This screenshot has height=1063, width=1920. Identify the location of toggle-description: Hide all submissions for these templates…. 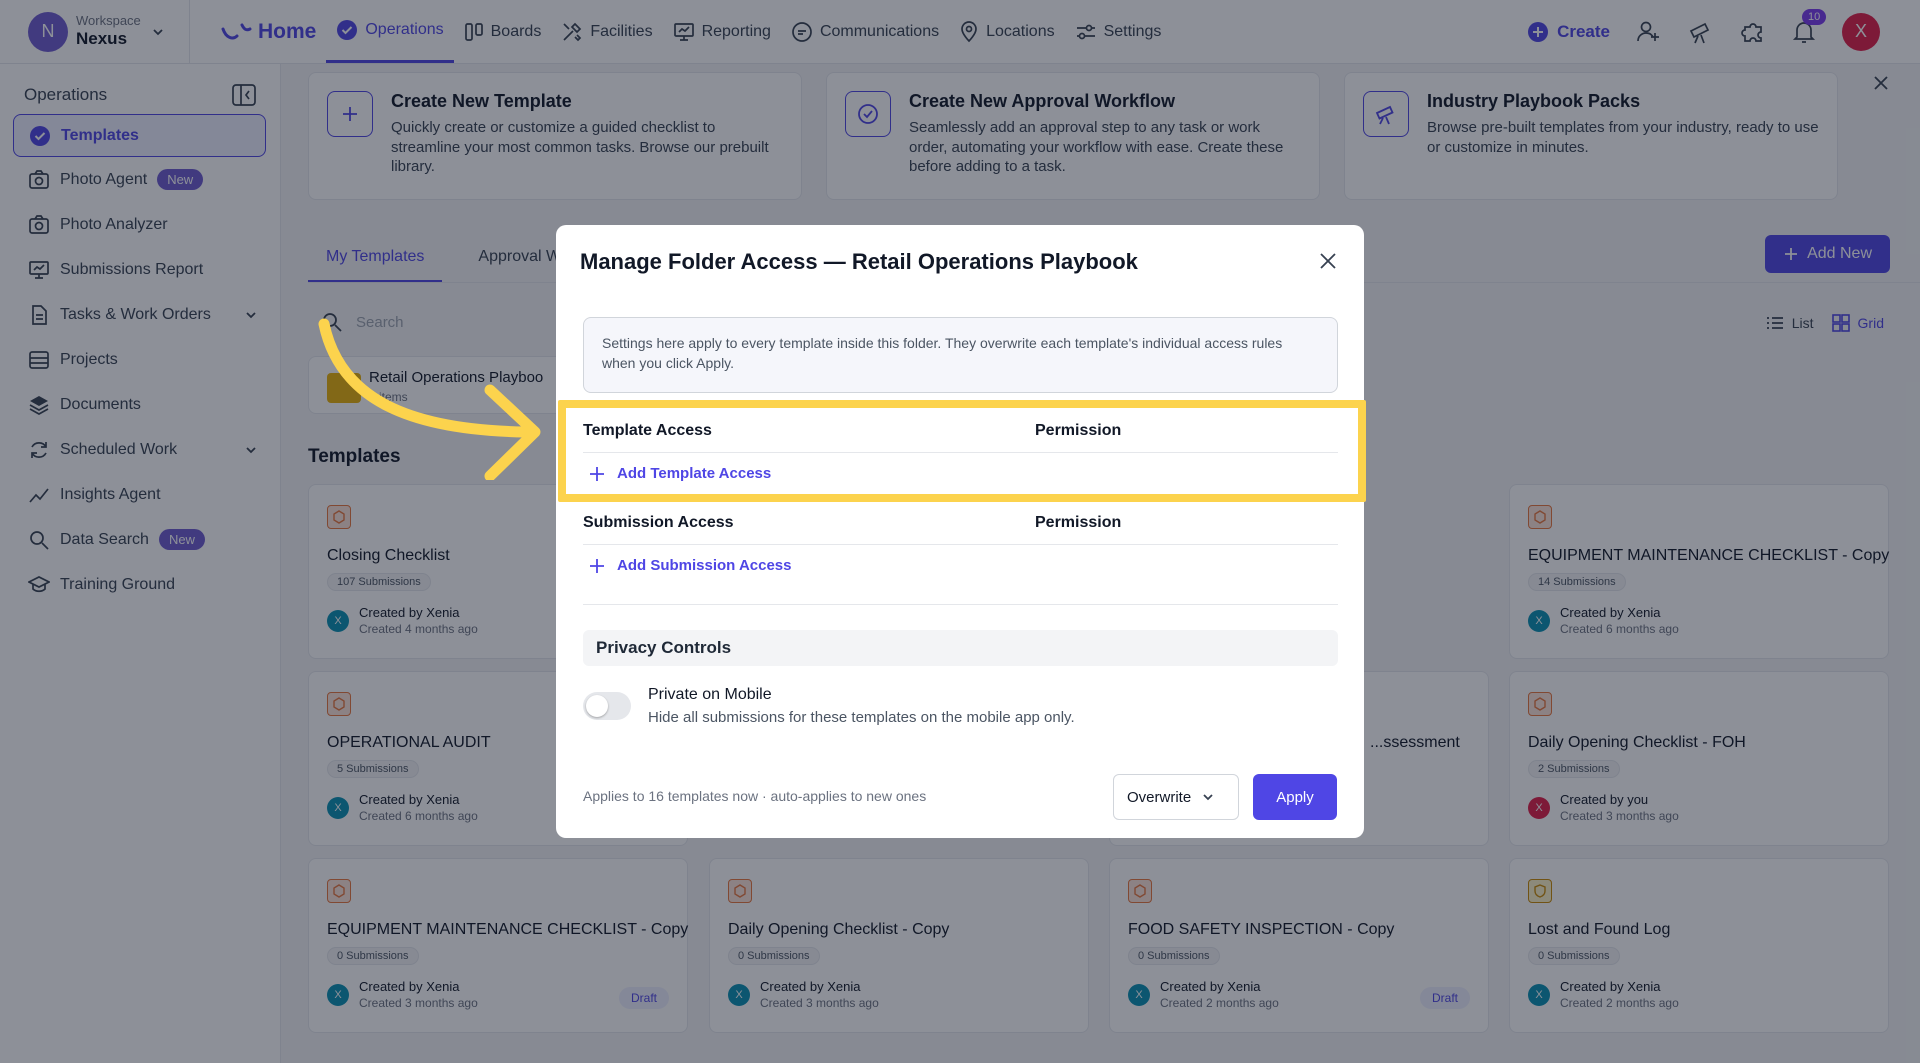
(861, 717).